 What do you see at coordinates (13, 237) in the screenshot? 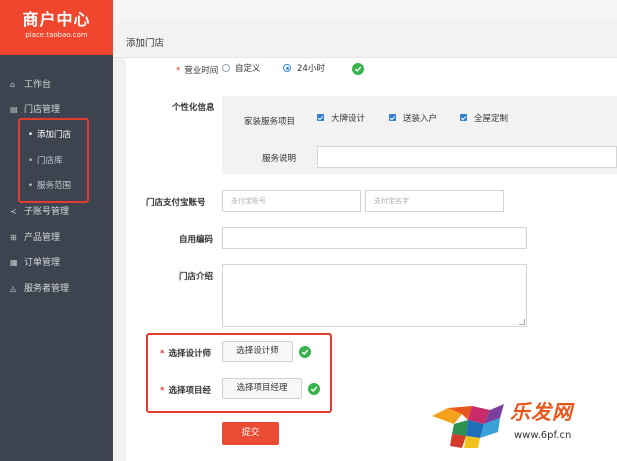
I see `grid-icon: ⊞` at bounding box center [13, 237].